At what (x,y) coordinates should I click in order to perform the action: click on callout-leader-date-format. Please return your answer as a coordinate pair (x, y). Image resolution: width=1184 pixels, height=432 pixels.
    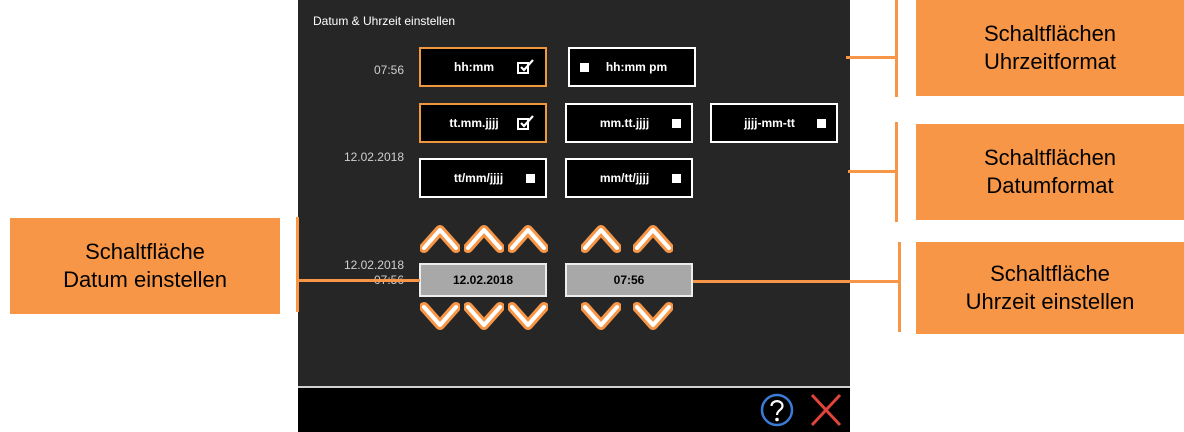
    Looking at the image, I should click on (872, 171).